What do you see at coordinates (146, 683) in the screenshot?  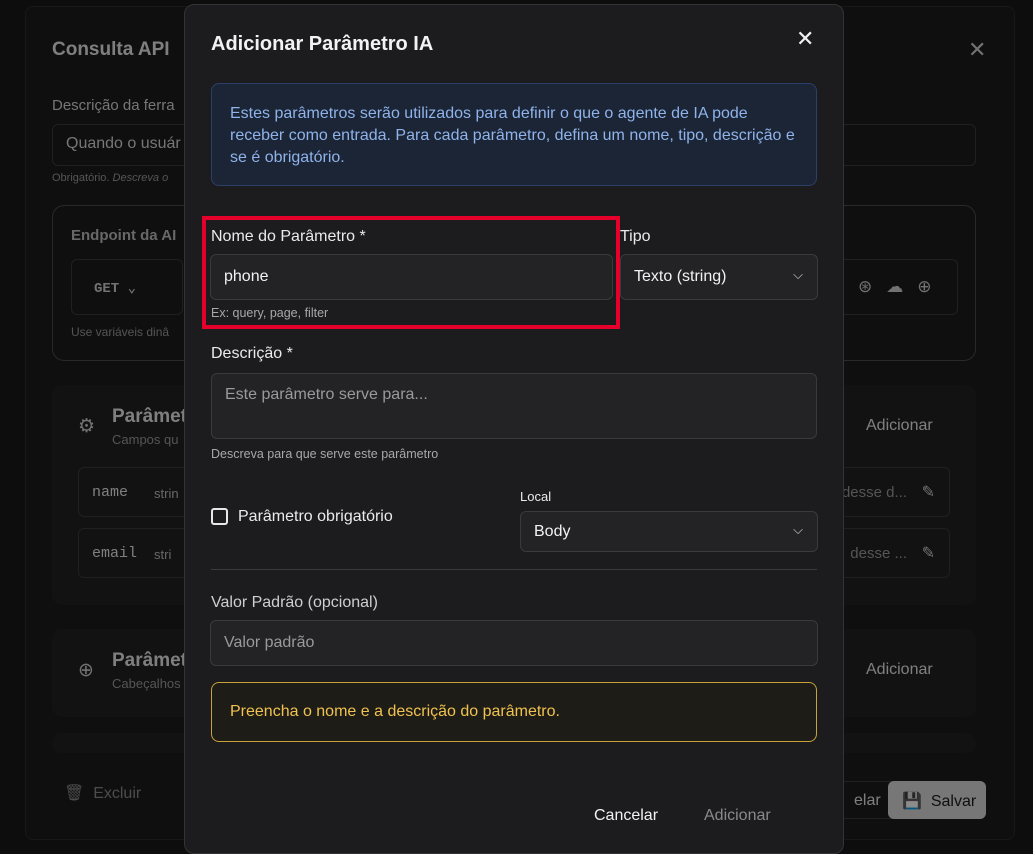 I see `bg-headers-subtitle: Cabeçalhos` at bounding box center [146, 683].